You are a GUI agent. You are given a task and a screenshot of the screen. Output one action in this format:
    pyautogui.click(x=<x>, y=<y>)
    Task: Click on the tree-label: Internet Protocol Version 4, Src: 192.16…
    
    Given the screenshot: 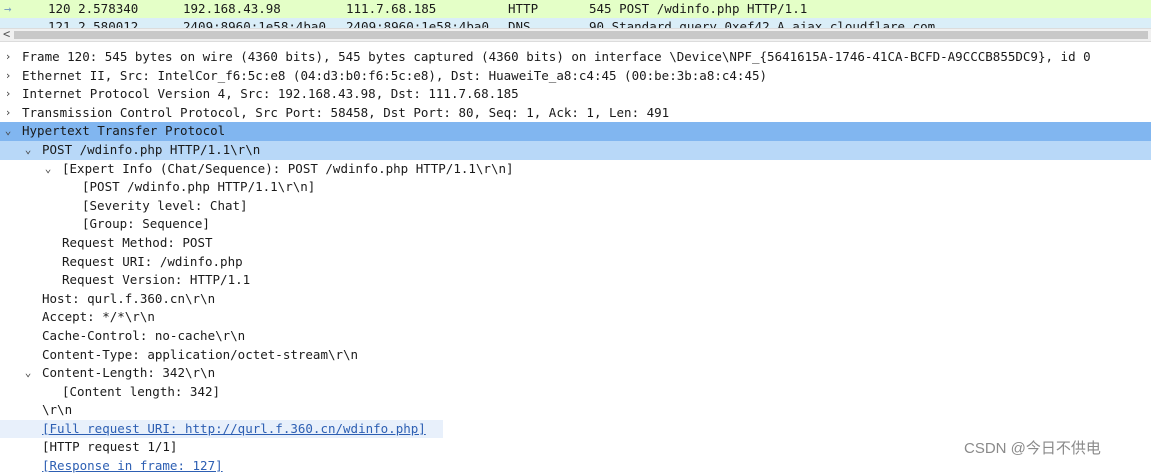 What is the action you would take?
    pyautogui.click(x=270, y=94)
    